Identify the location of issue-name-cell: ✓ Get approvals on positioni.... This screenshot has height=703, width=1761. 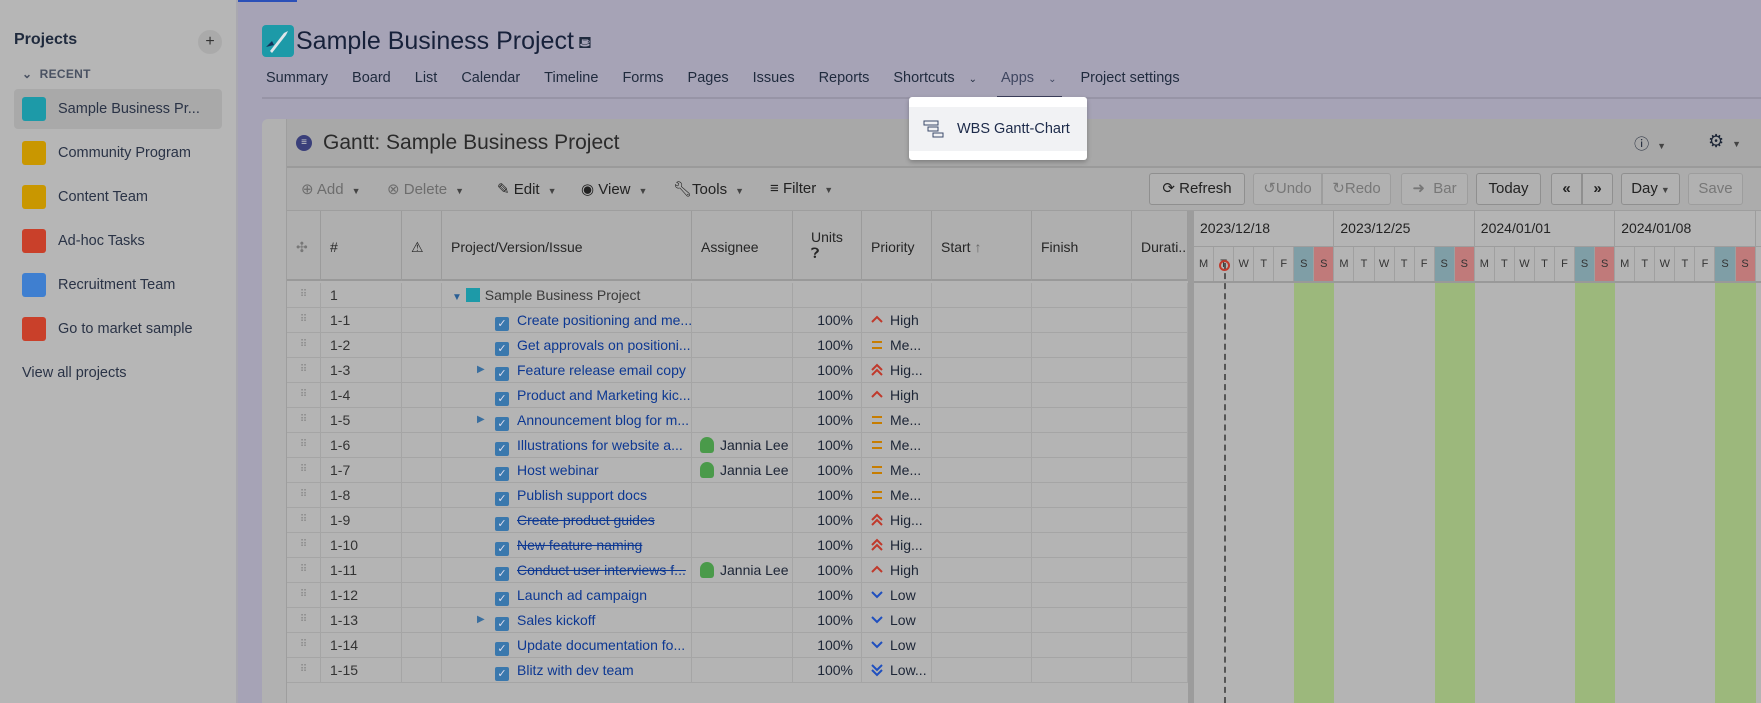
(567, 345).